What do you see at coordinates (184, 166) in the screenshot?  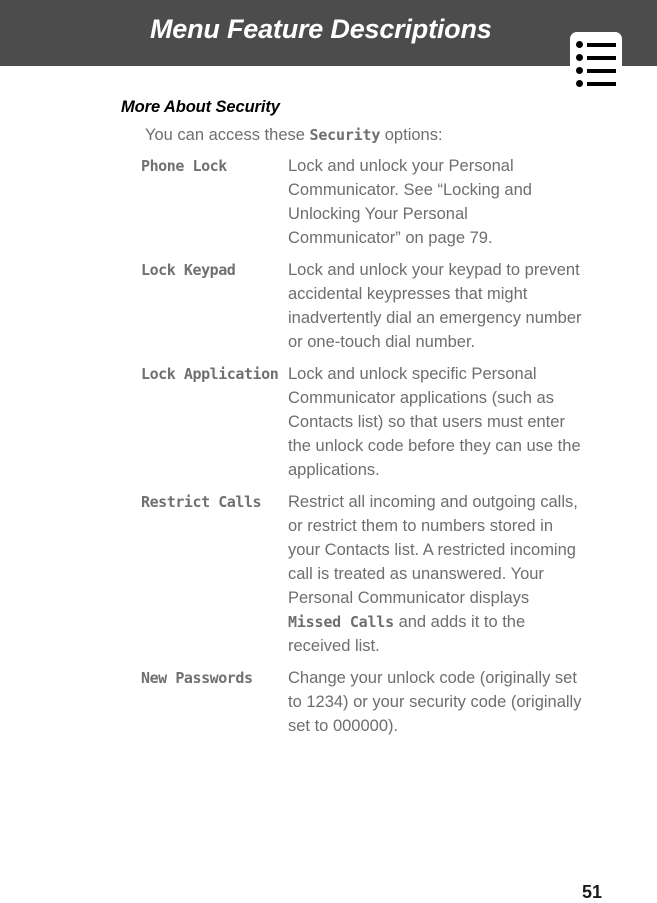 I see `definition-term: Phone Lock` at bounding box center [184, 166].